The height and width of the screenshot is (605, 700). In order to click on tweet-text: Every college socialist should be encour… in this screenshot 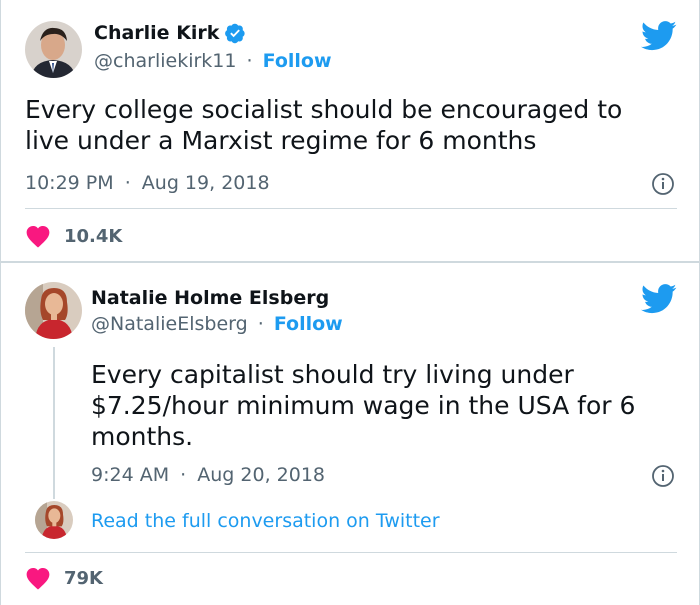, I will do `click(324, 125)`.